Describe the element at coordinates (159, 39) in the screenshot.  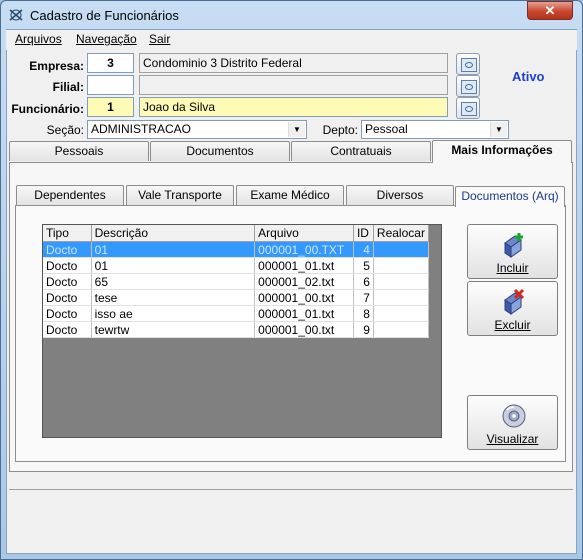
I see `menu-sair: Sair` at that location.